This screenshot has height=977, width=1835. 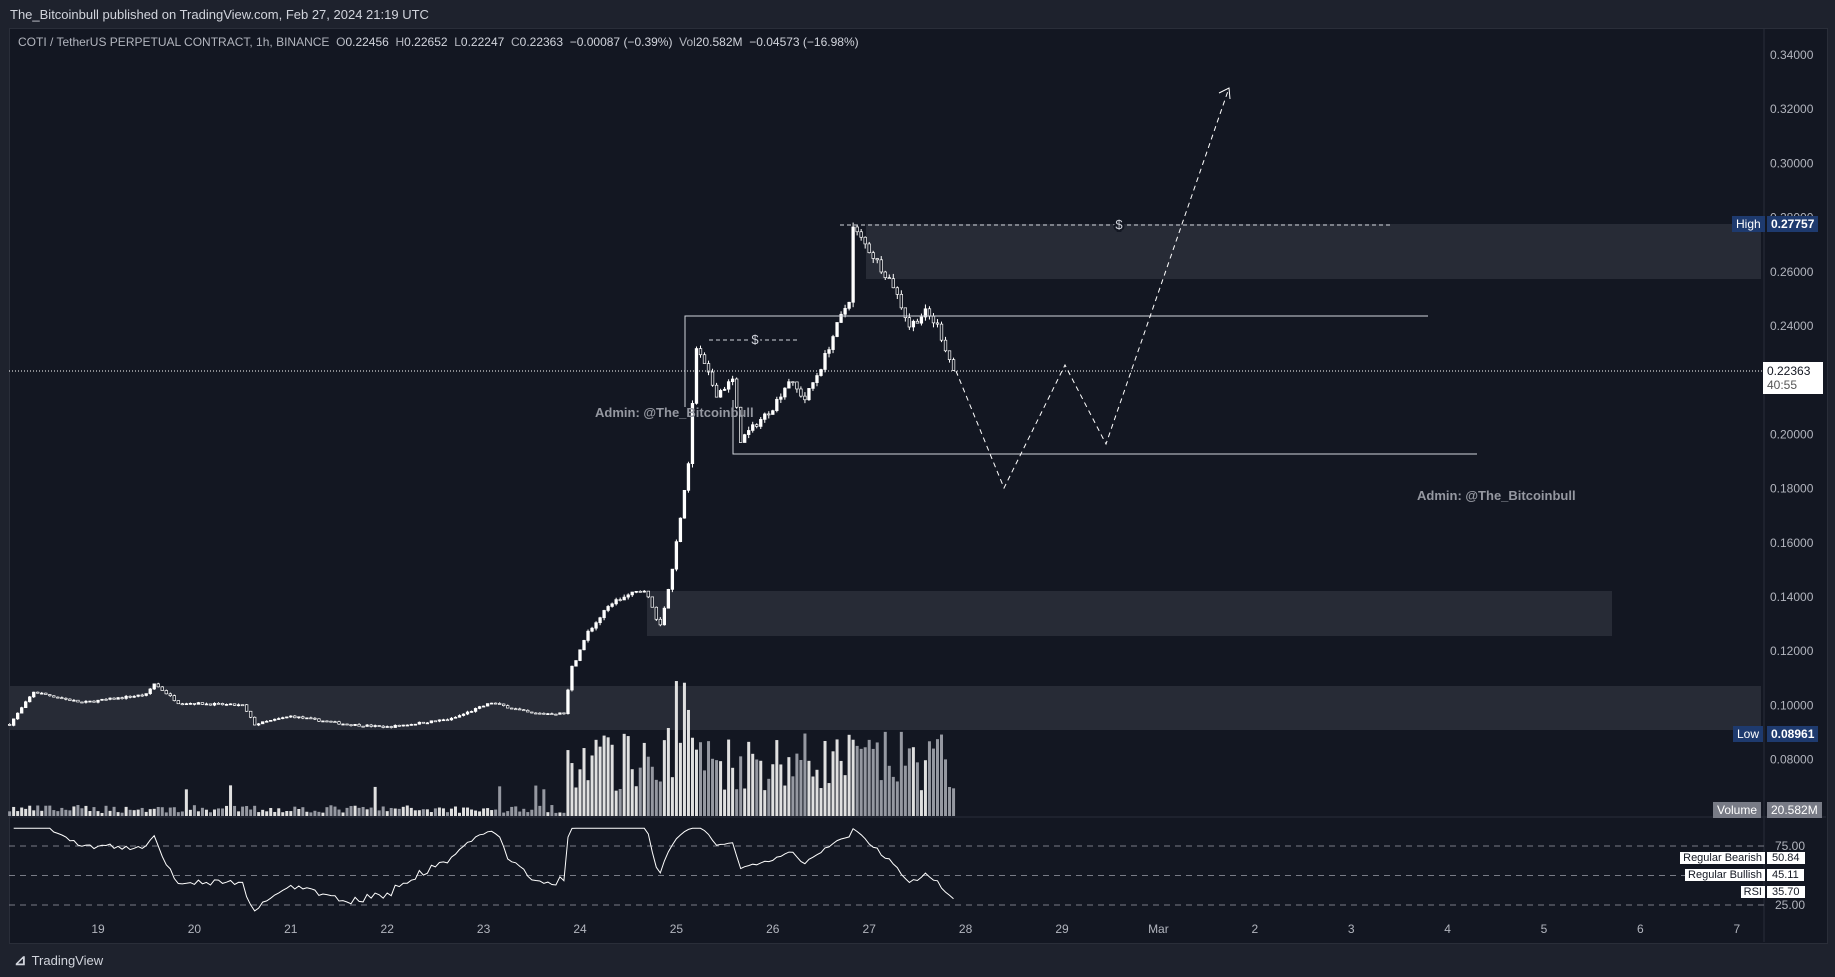 I want to click on date-tick: 29, so click(x=1062, y=929).